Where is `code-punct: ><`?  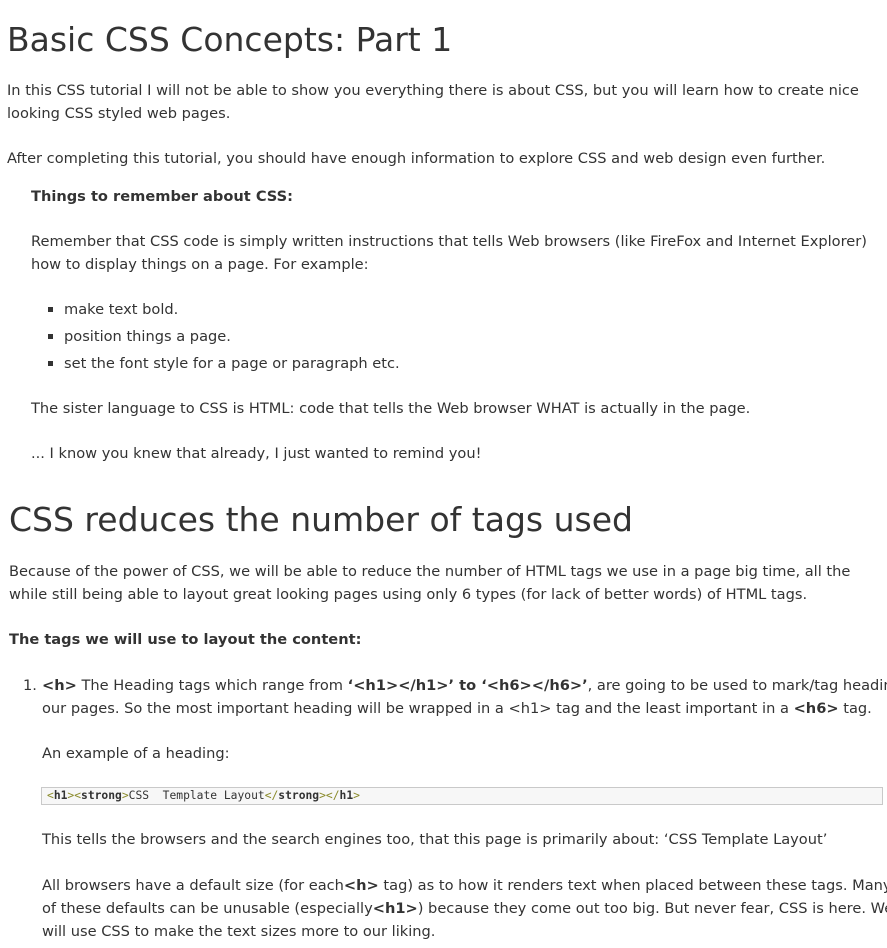
code-punct: >< is located at coordinates (74, 795).